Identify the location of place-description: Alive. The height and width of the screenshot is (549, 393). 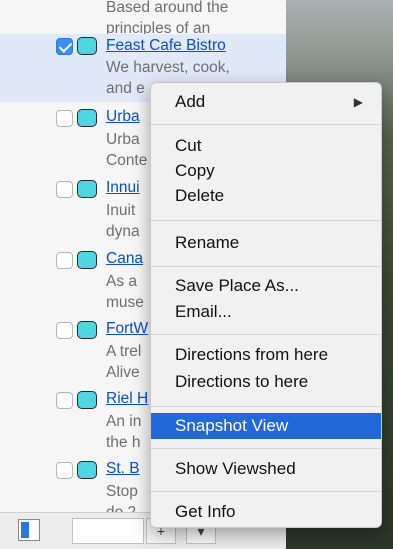
(123, 372).